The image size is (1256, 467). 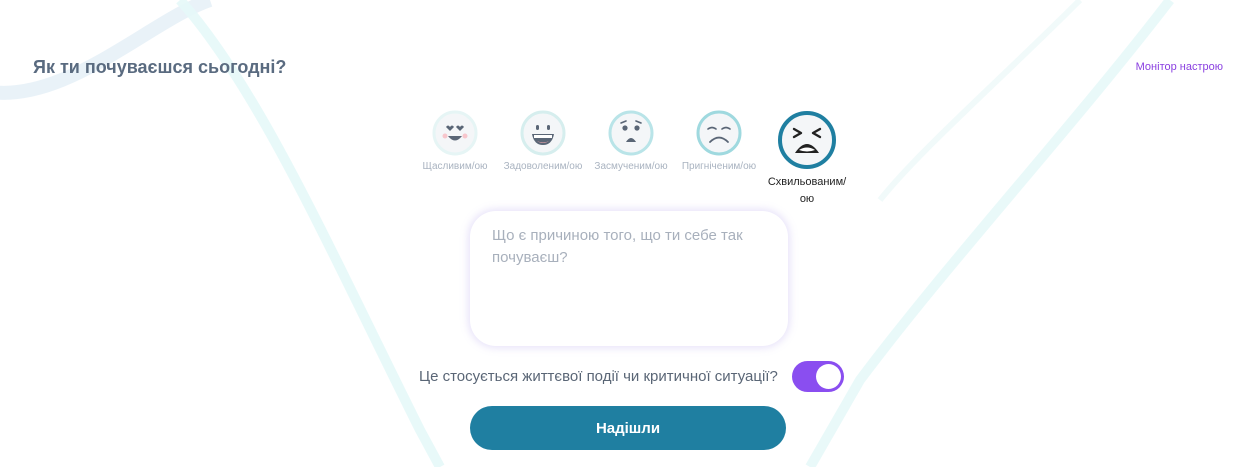 I want to click on mood-option-happy: Щасливим/ою, so click(x=455, y=159).